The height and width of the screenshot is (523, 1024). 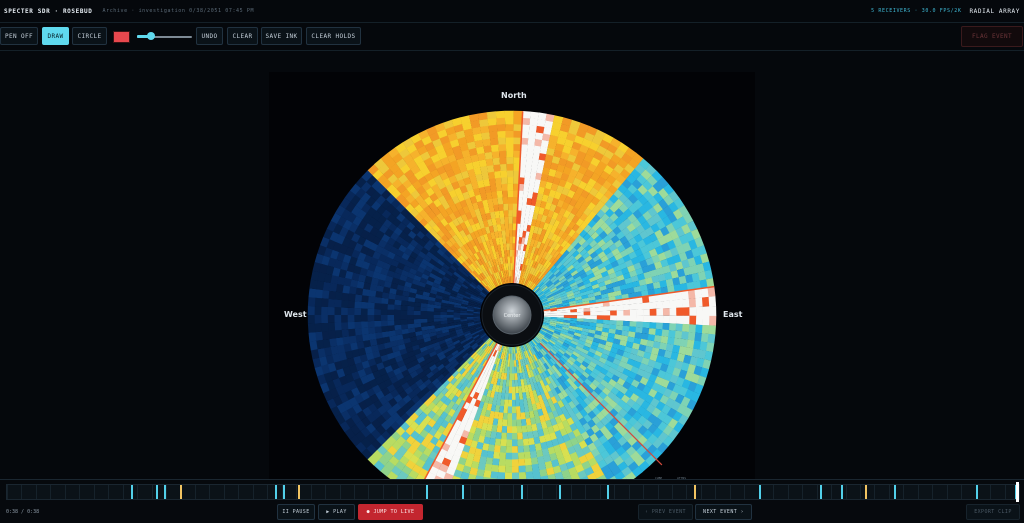 I want to click on playhead-handle, so click(x=1017, y=492).